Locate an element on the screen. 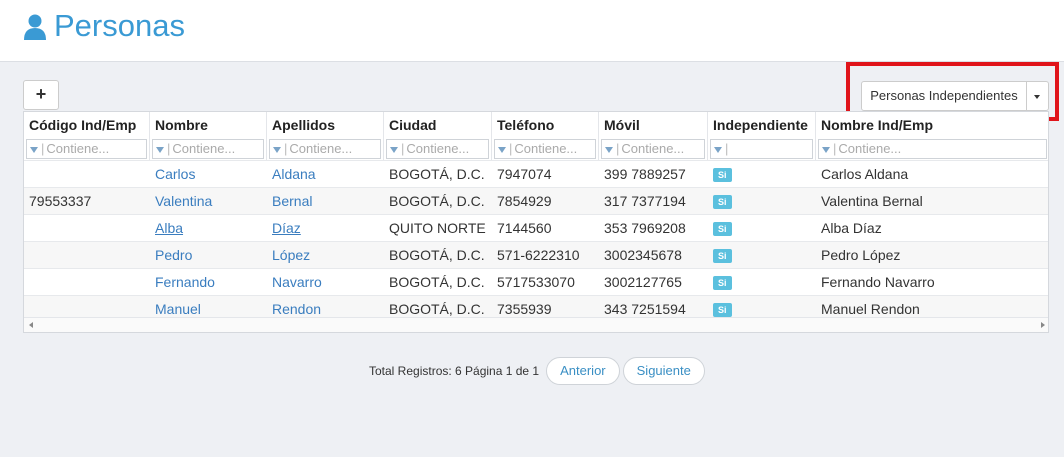  cell-movil: 317 7377194 is located at coordinates (645, 201).